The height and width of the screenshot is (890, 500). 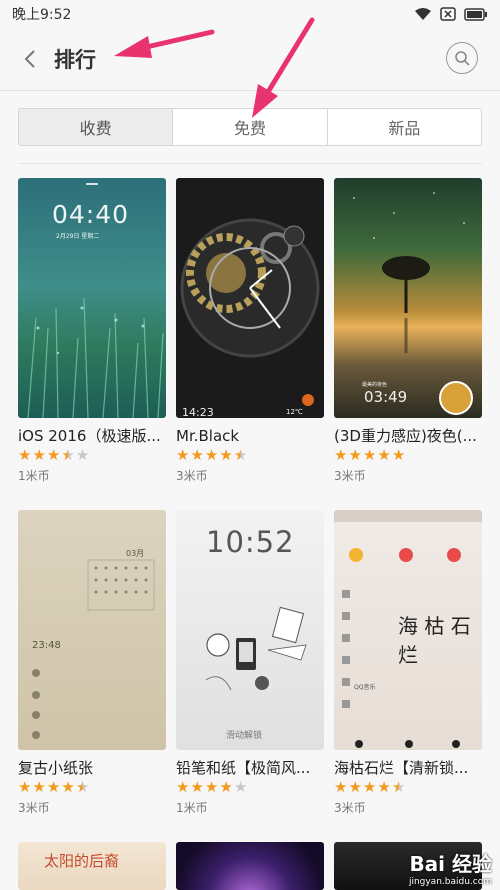 I want to click on theme-card: 太阳的后裔, so click(x=92, y=866).